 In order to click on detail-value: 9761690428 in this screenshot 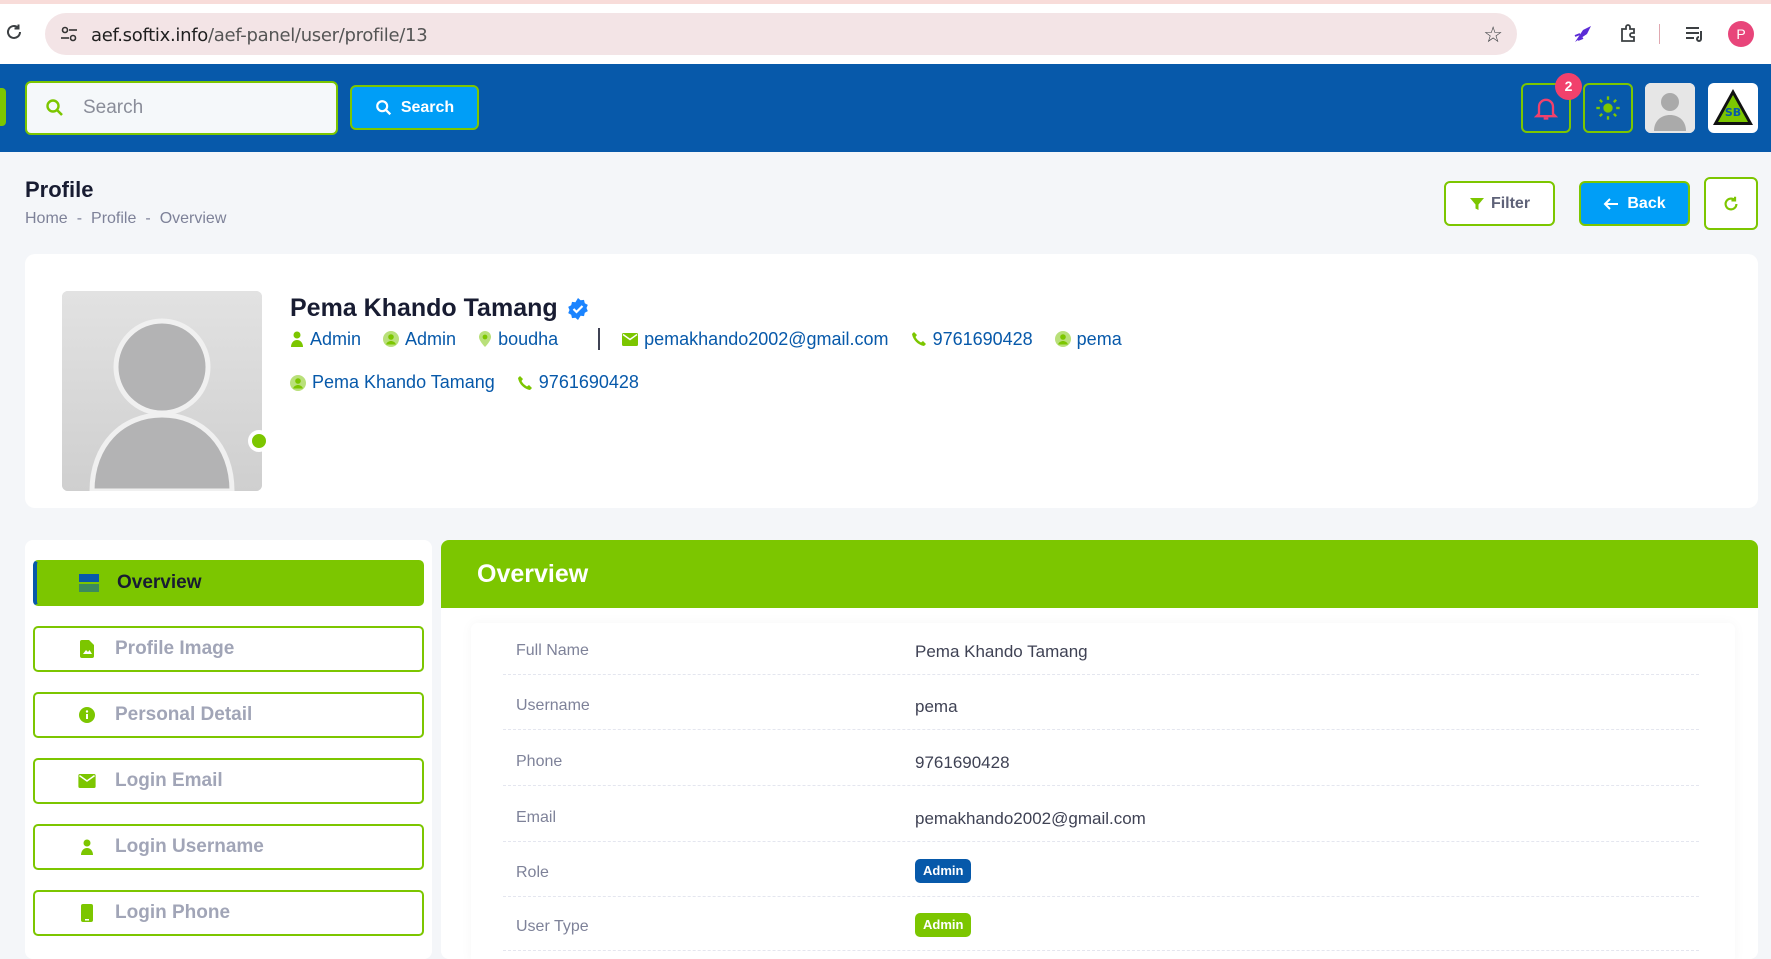, I will do `click(962, 762)`.